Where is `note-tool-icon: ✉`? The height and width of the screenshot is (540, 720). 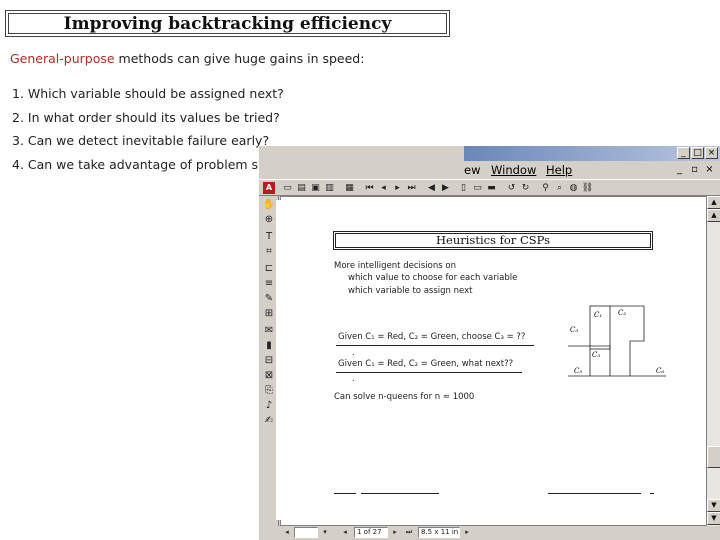 note-tool-icon: ✉ is located at coordinates (269, 330).